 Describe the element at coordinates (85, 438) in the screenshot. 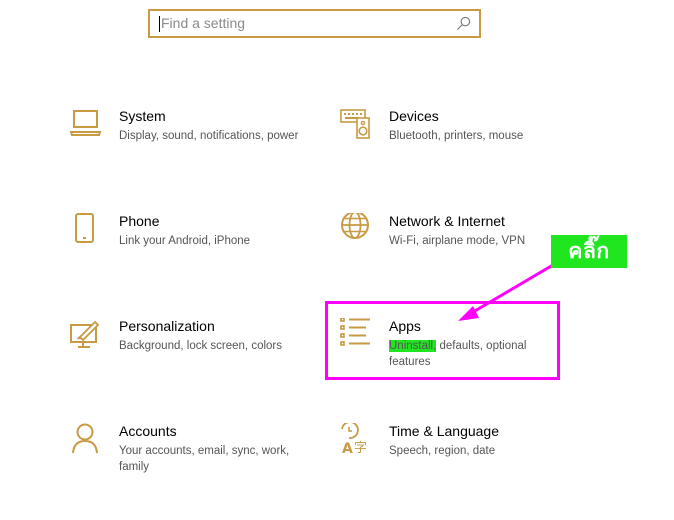

I see `person-icon` at that location.